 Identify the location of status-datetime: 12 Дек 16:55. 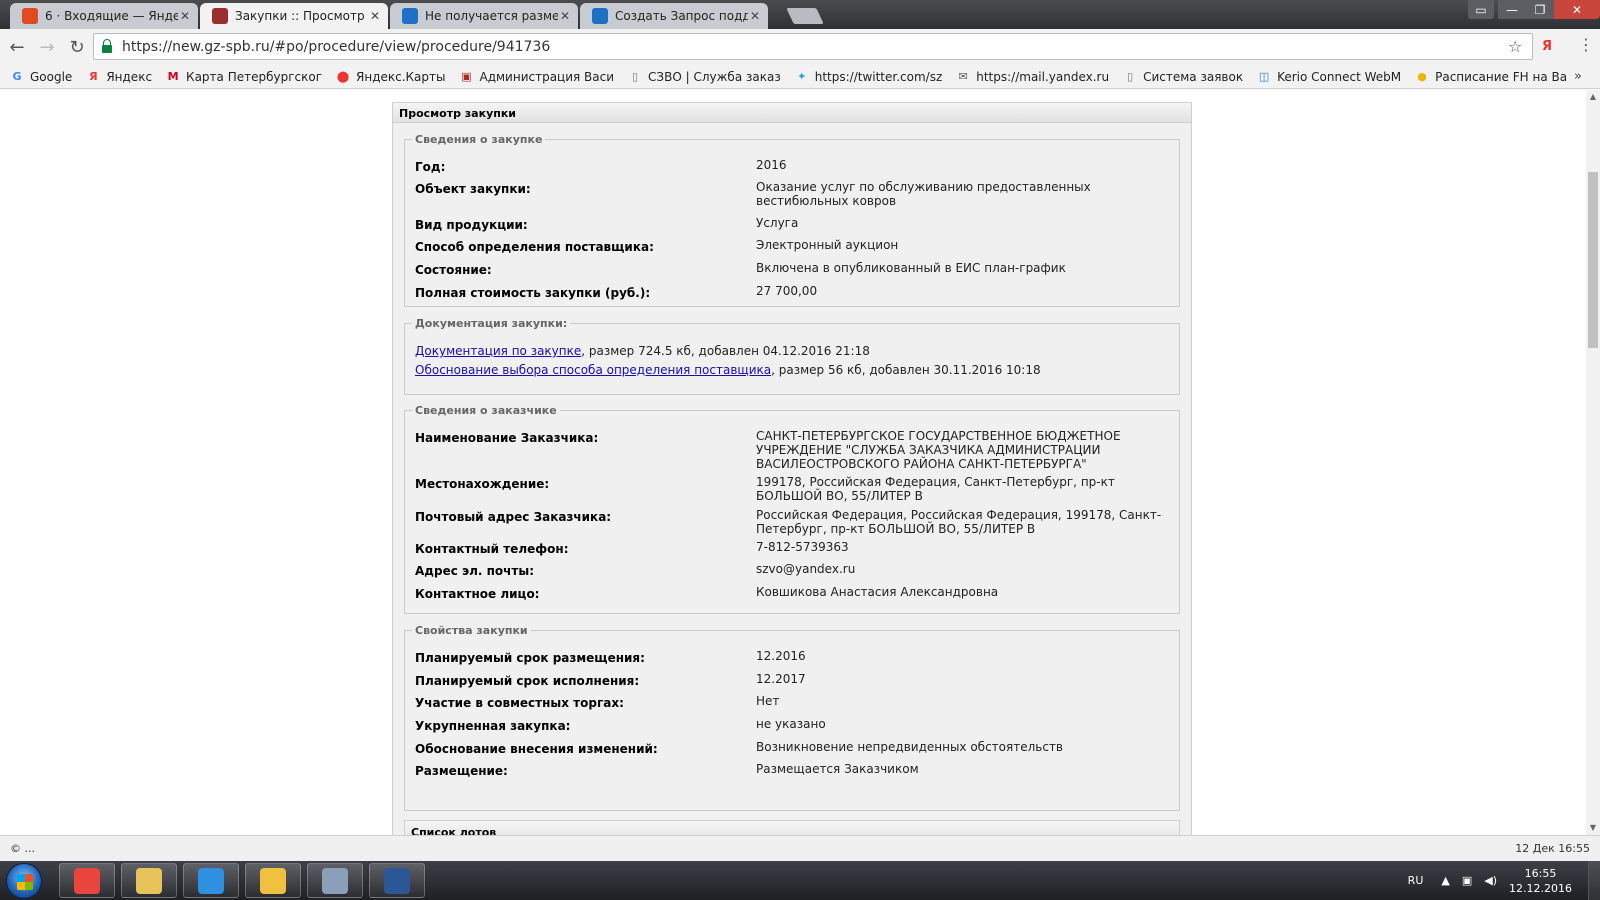
(1552, 848).